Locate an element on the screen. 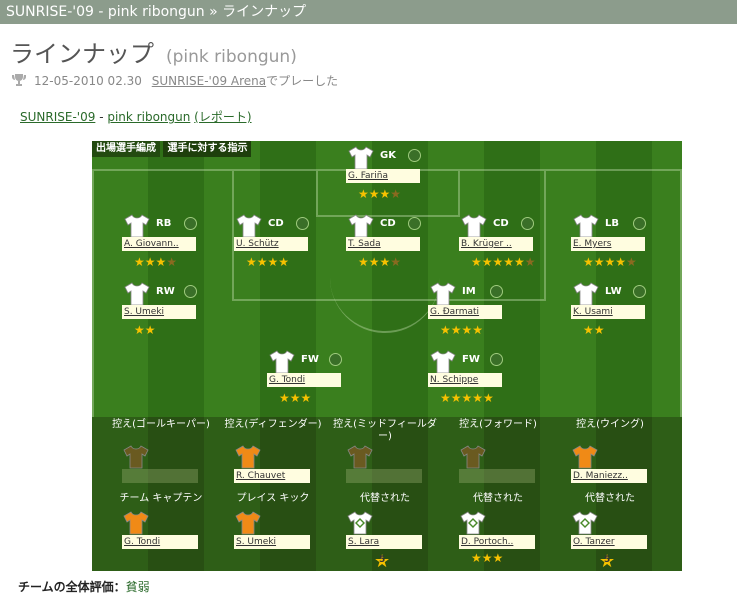  player-card: LW K. Usami ★★ is located at coordinates (611, 321).